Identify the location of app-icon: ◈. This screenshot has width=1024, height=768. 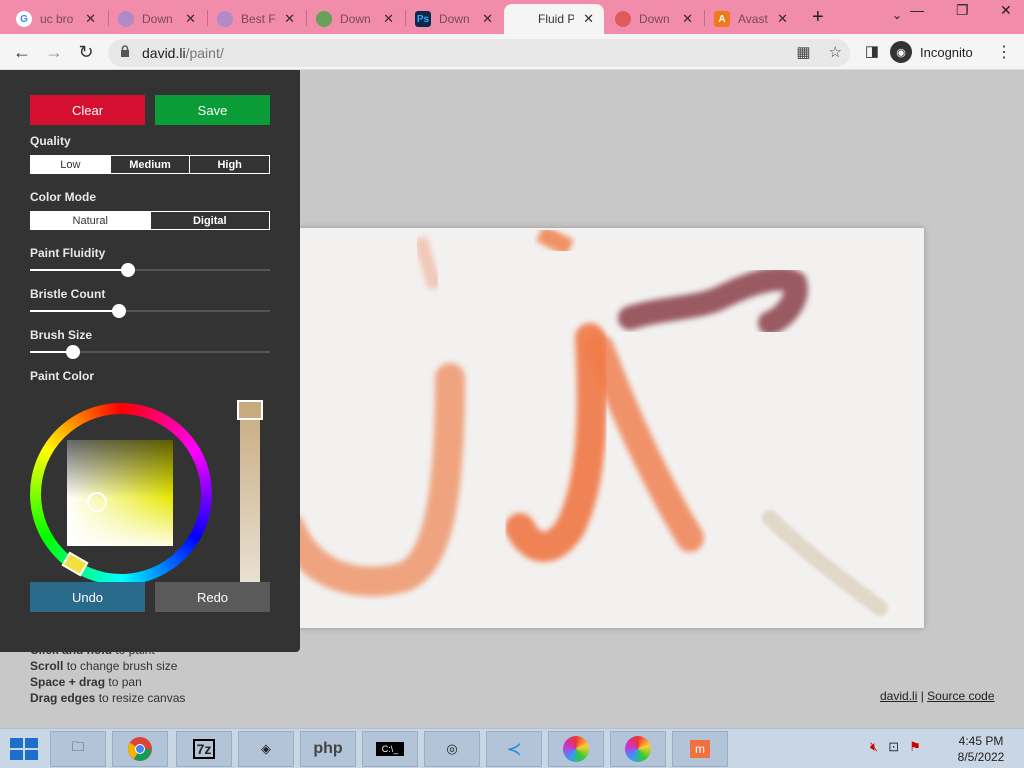
(266, 749).